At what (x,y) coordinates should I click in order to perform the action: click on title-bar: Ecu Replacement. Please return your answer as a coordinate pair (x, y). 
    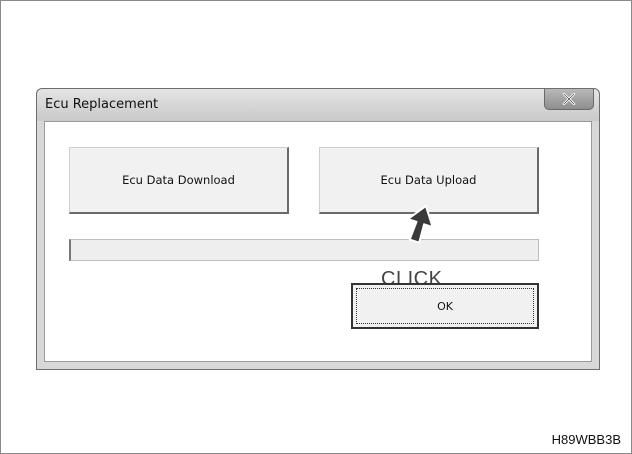
    Looking at the image, I should click on (318, 105).